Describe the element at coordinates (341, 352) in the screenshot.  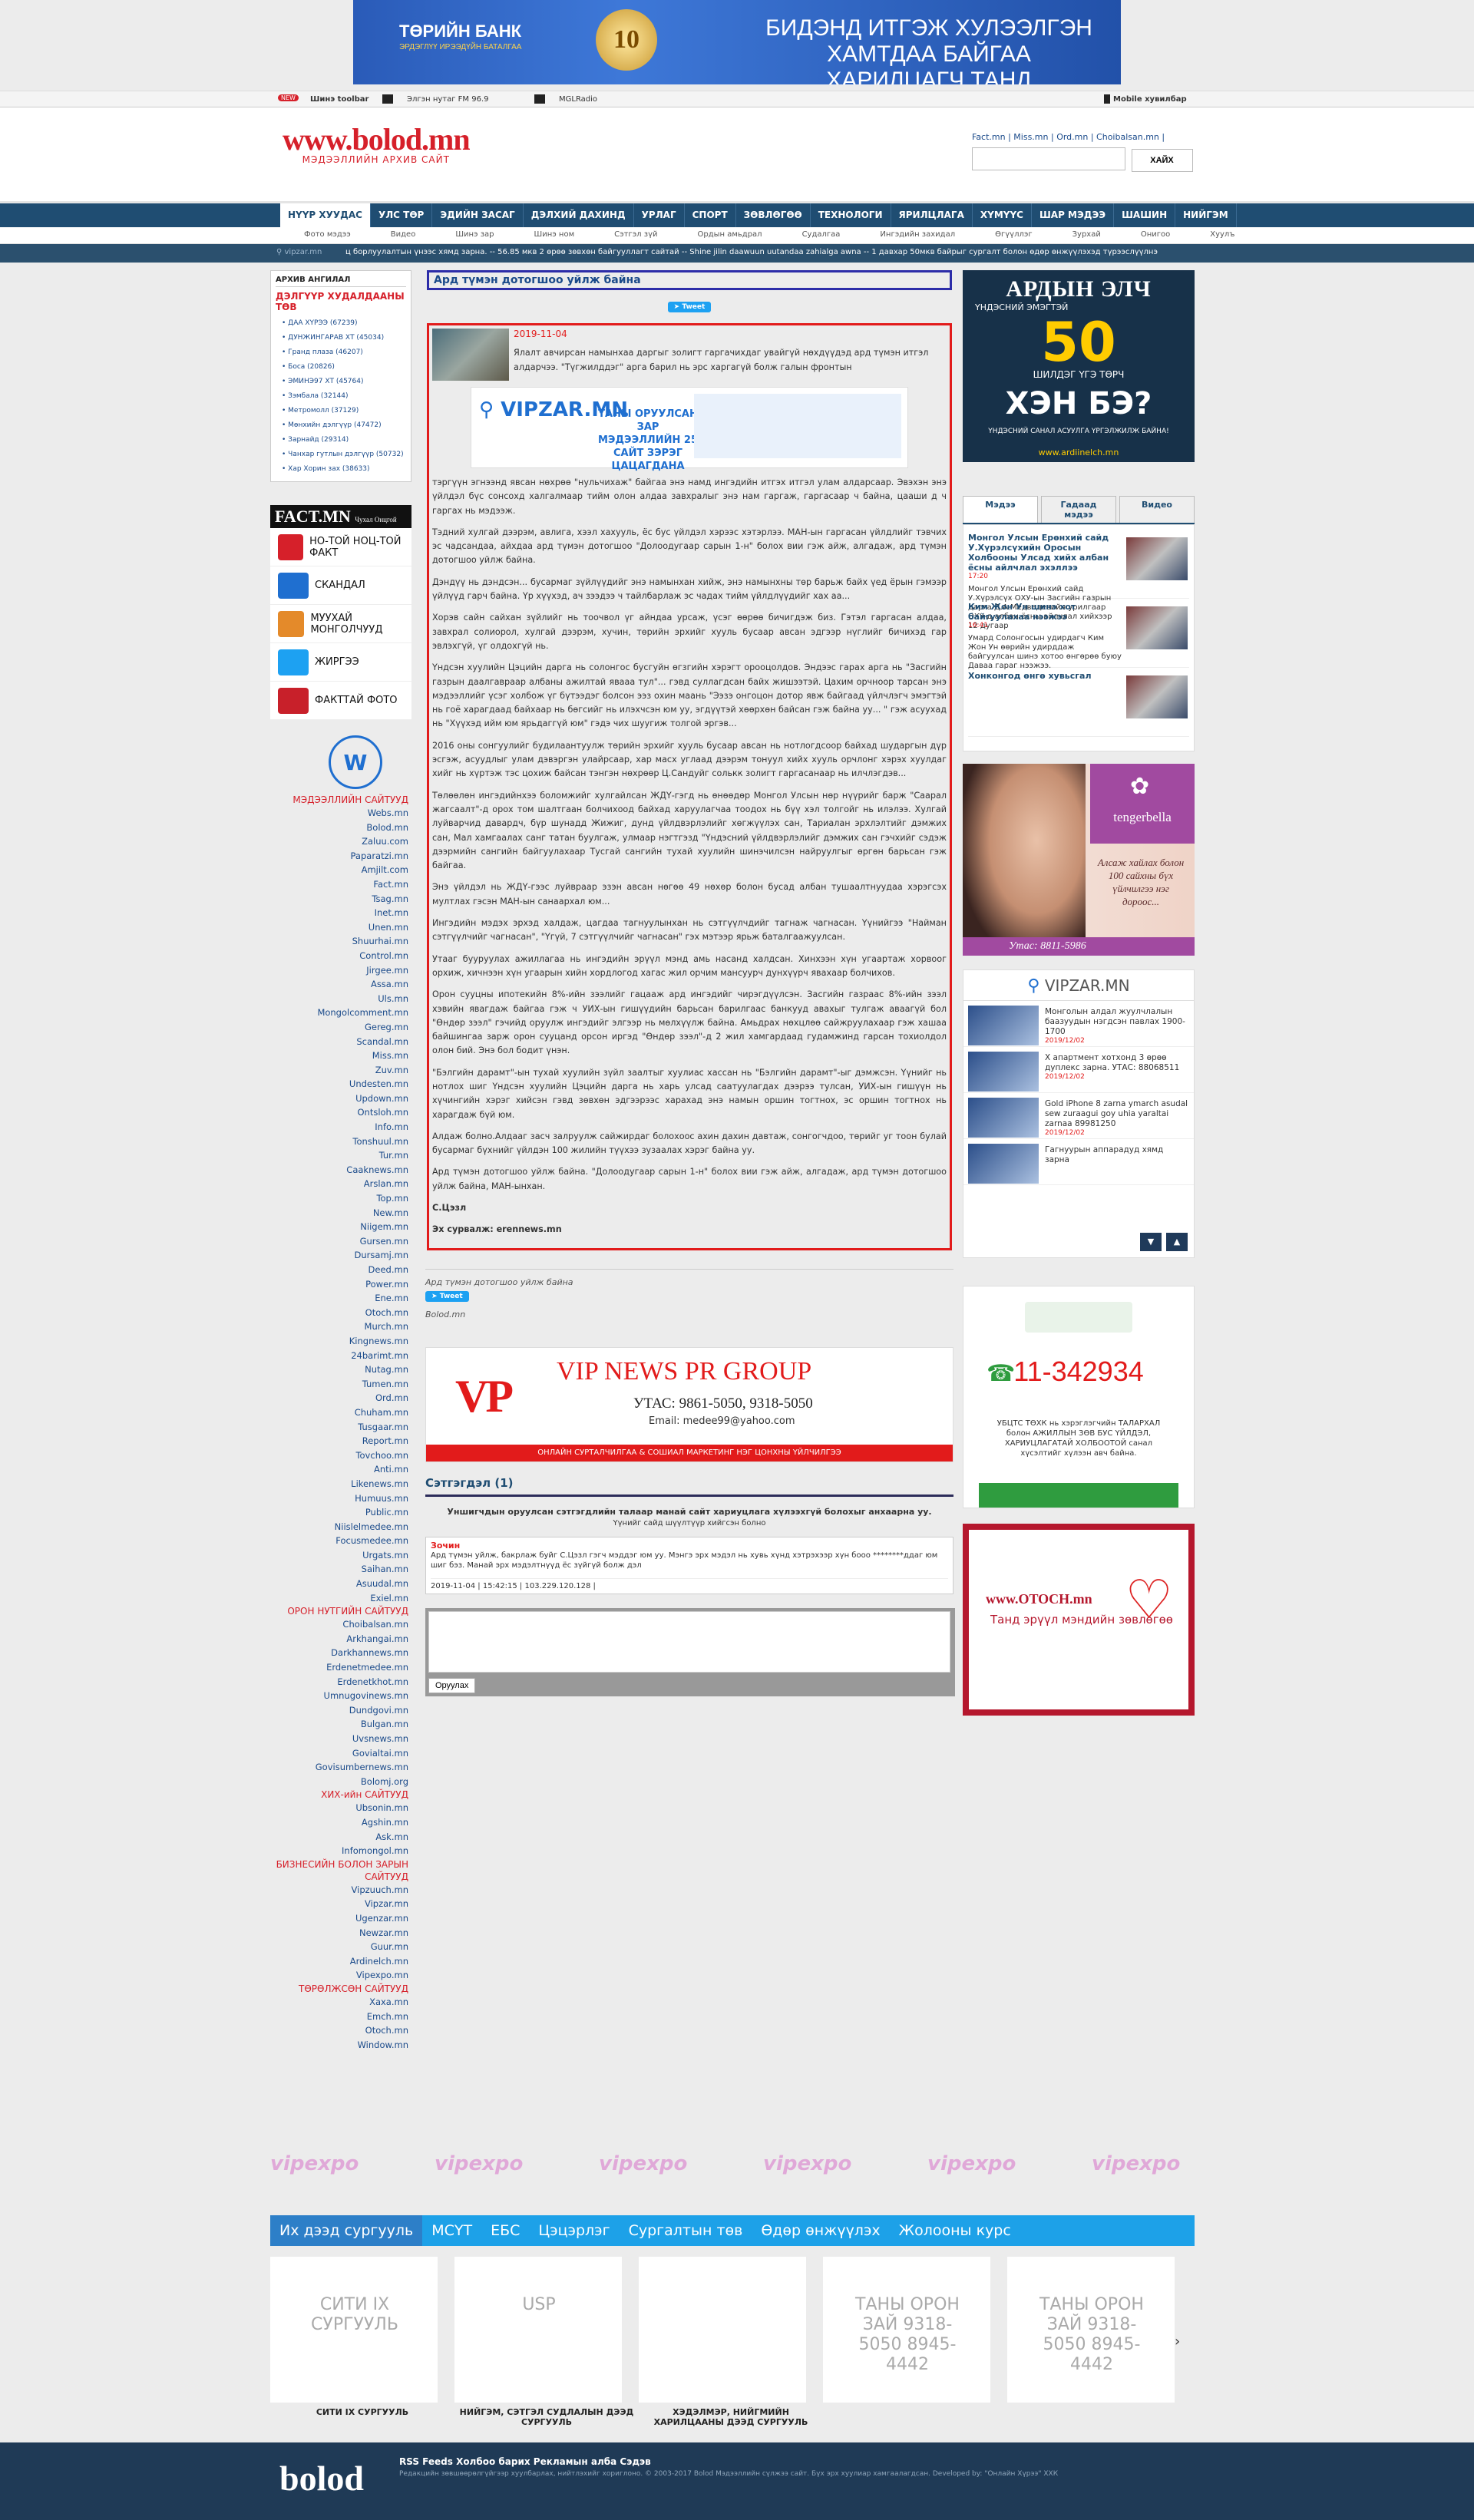
I see `archive-item: • Гранд плаза (46207)` at that location.